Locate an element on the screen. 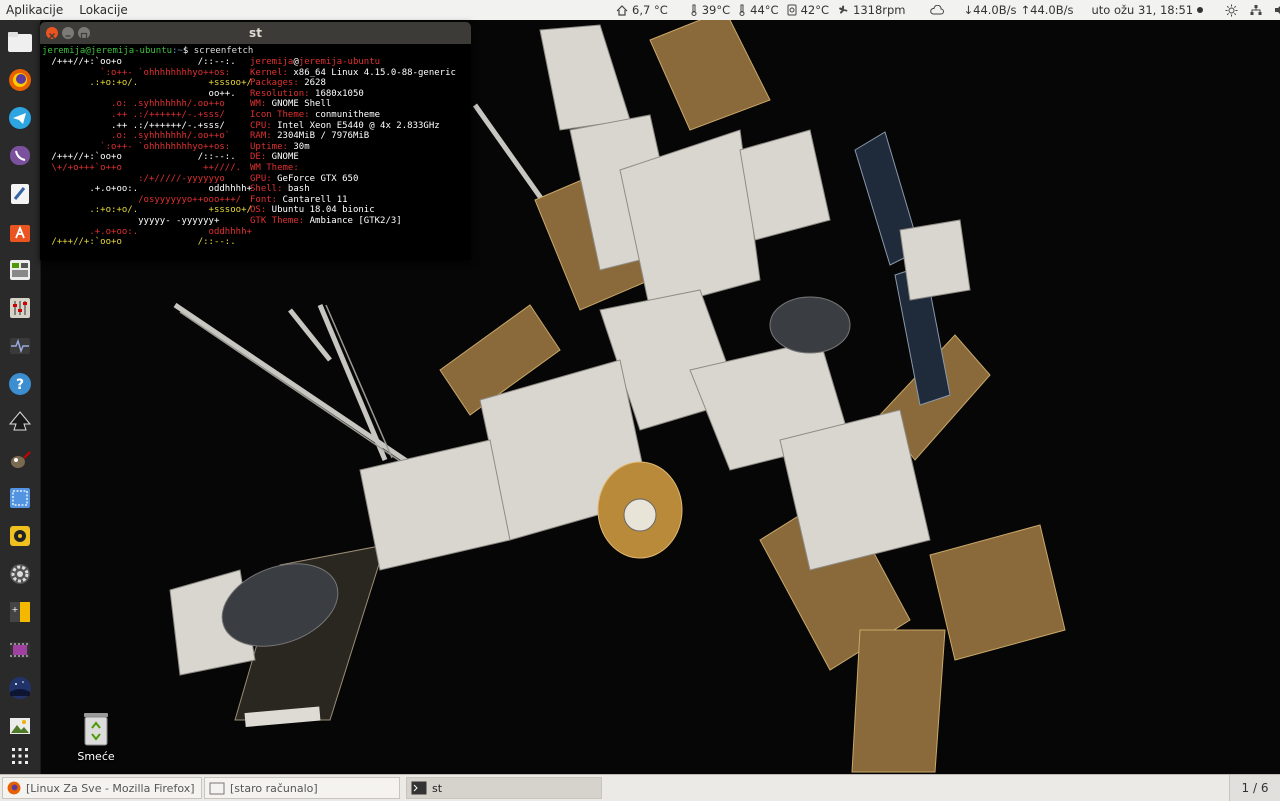 This screenshot has height=801, width=1280. places-menu: Lokacije is located at coordinates (103, 10).